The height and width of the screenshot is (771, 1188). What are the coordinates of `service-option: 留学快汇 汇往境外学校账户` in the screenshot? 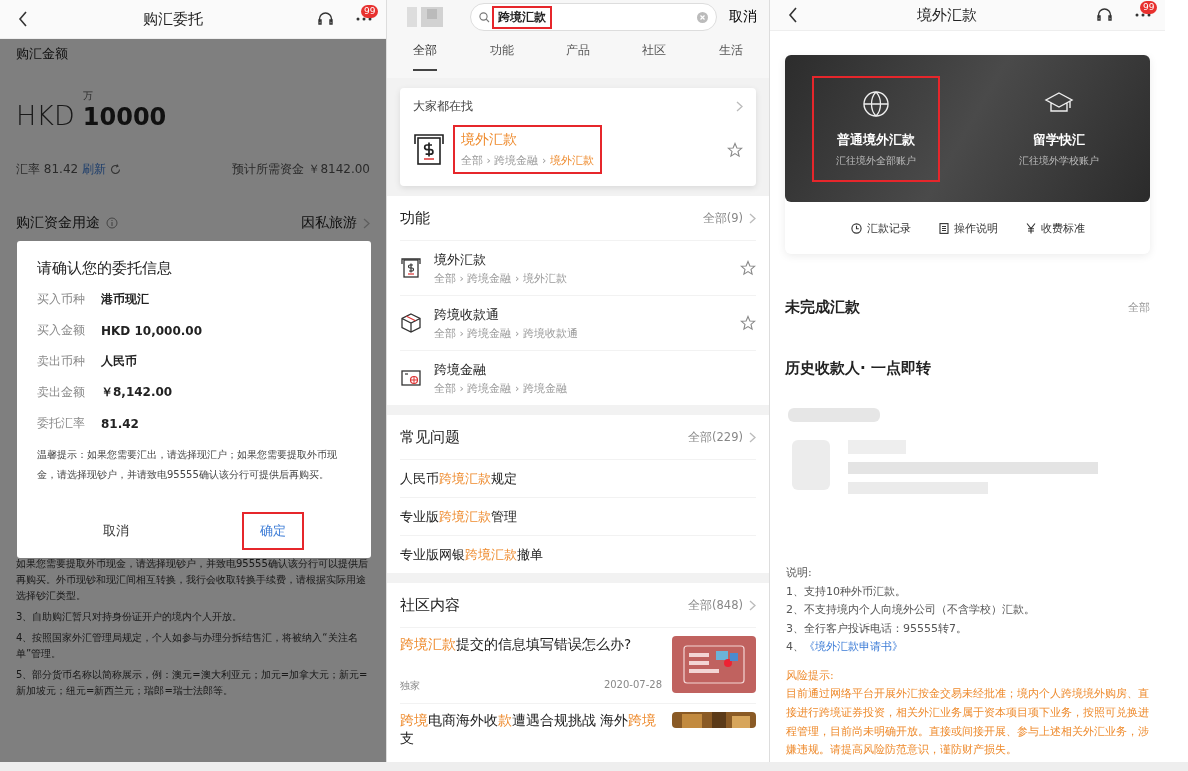 It's located at (1058, 128).